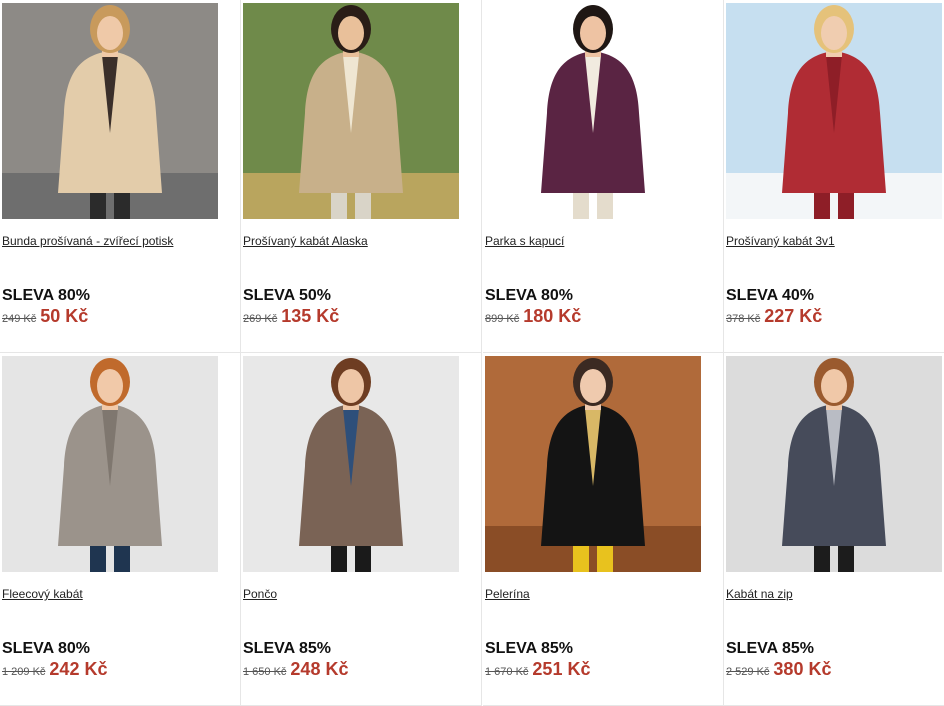  Describe the element at coordinates (319, 669) in the screenshot. I see `sale-price: 248 Kč` at that location.